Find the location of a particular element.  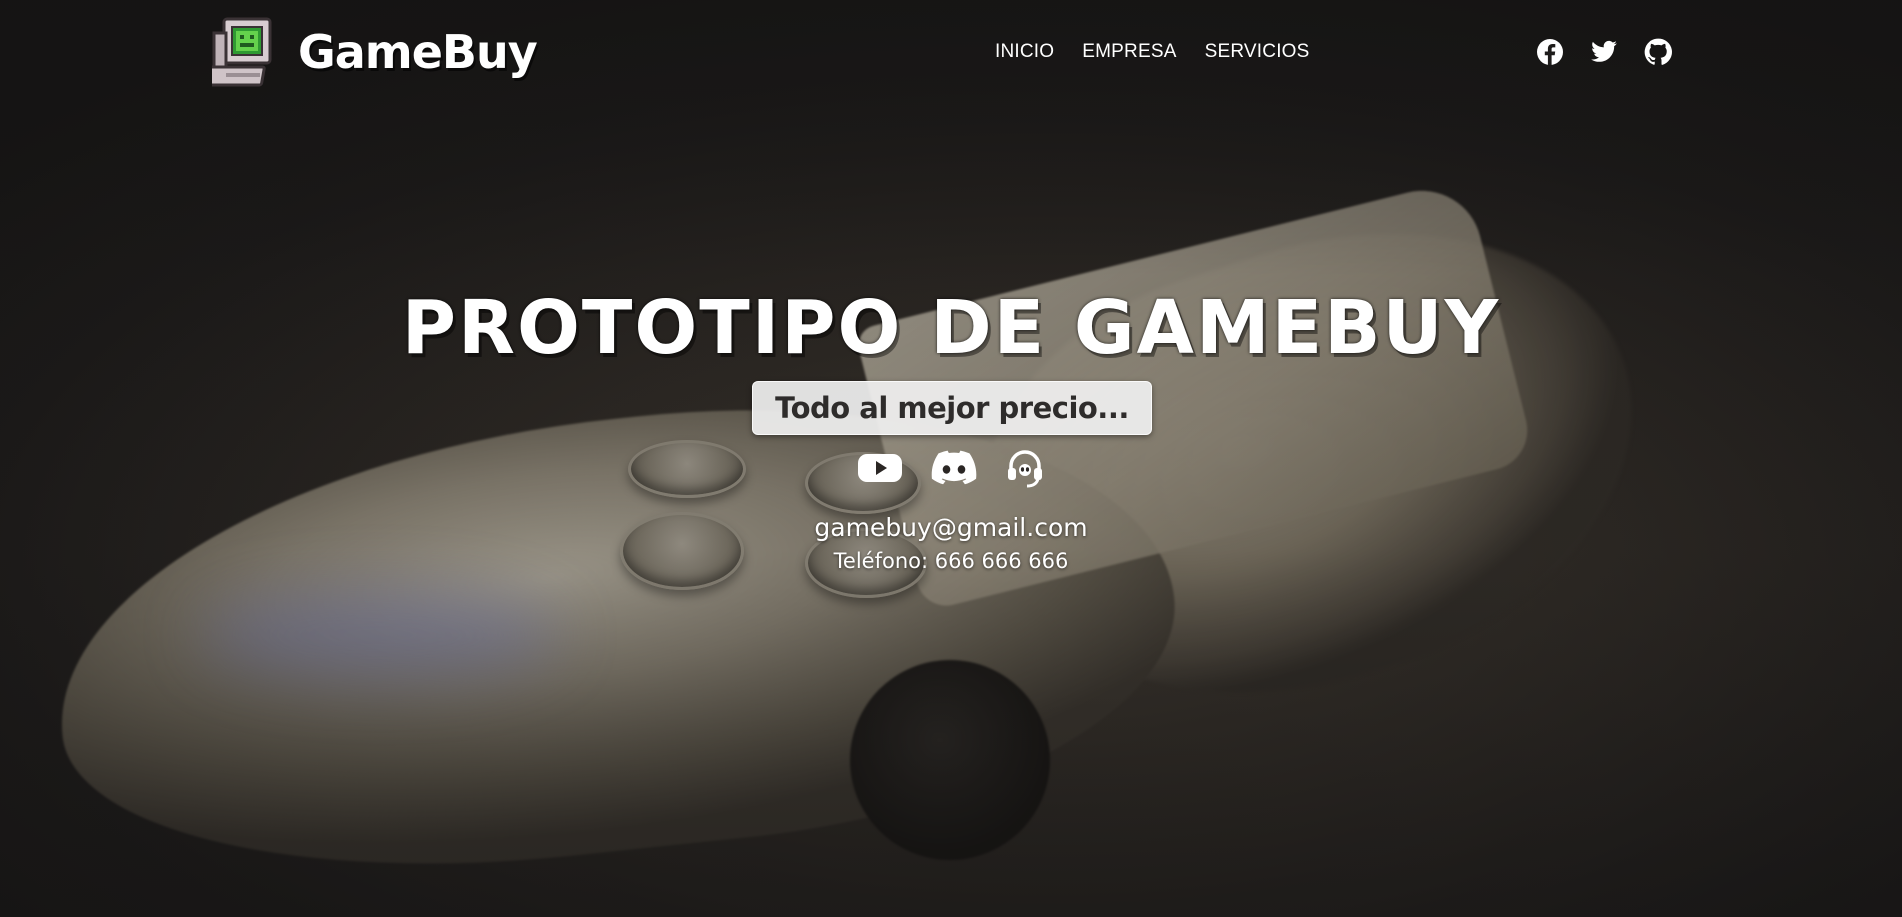

headset-icon is located at coordinates (1025, 470).